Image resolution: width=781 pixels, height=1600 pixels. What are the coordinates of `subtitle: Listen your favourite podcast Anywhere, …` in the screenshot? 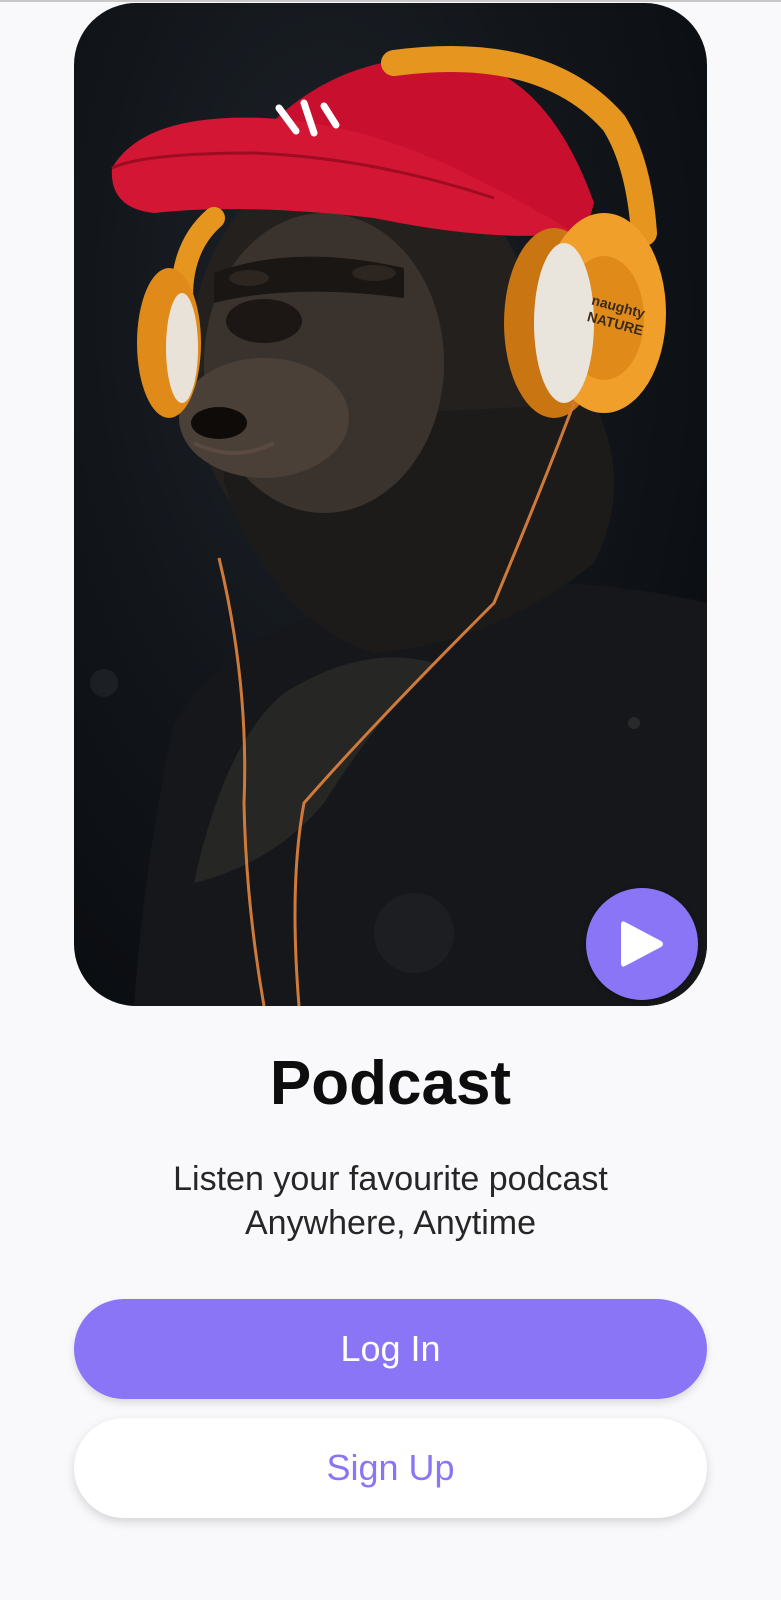 It's located at (390, 1201).